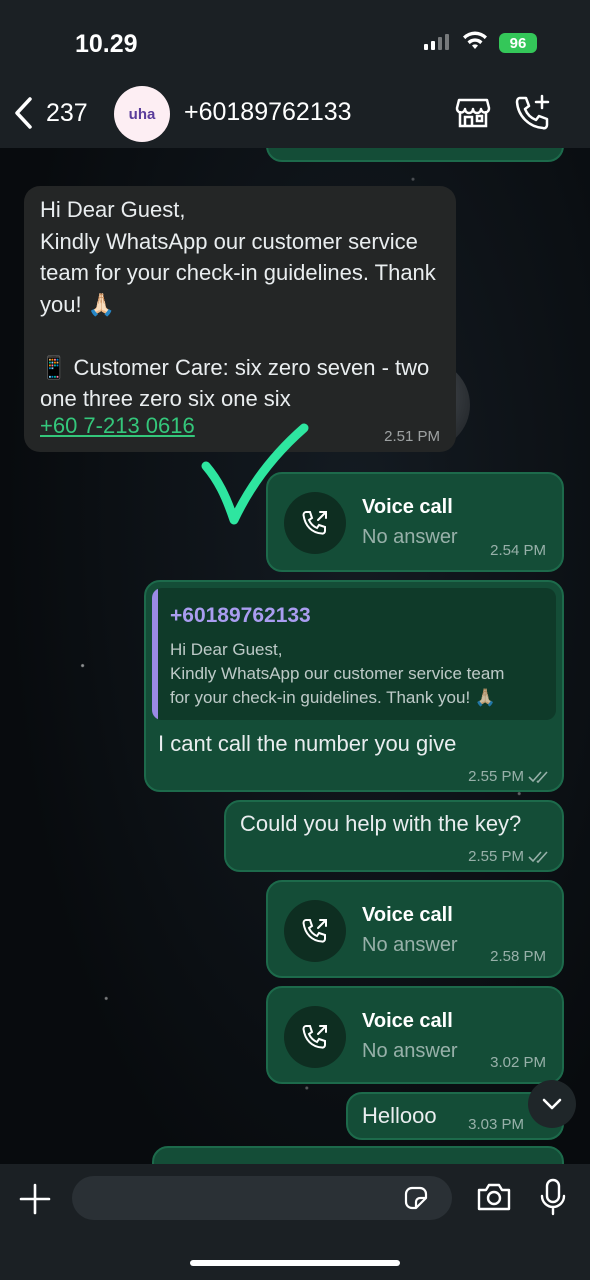  Describe the element at coordinates (106, 44) in the screenshot. I see `clock: 10.29` at that location.